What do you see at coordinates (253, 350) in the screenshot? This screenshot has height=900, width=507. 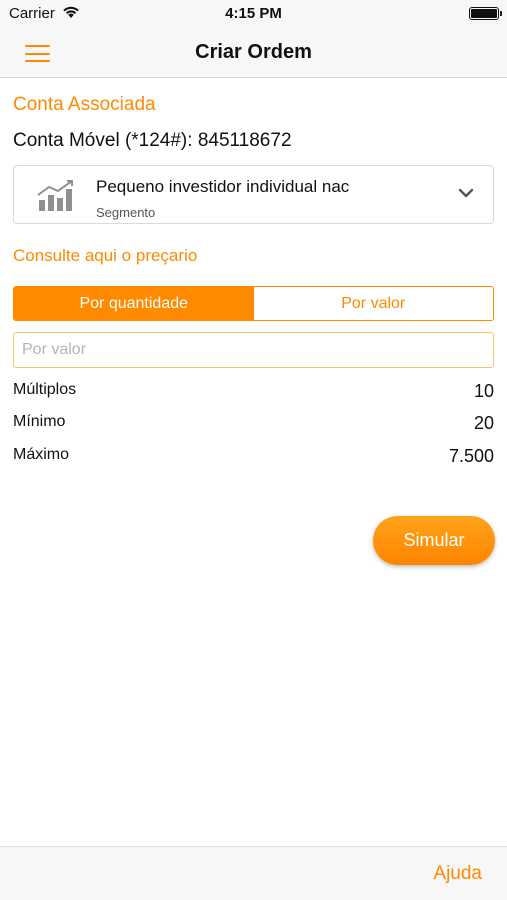 I see `value-input` at bounding box center [253, 350].